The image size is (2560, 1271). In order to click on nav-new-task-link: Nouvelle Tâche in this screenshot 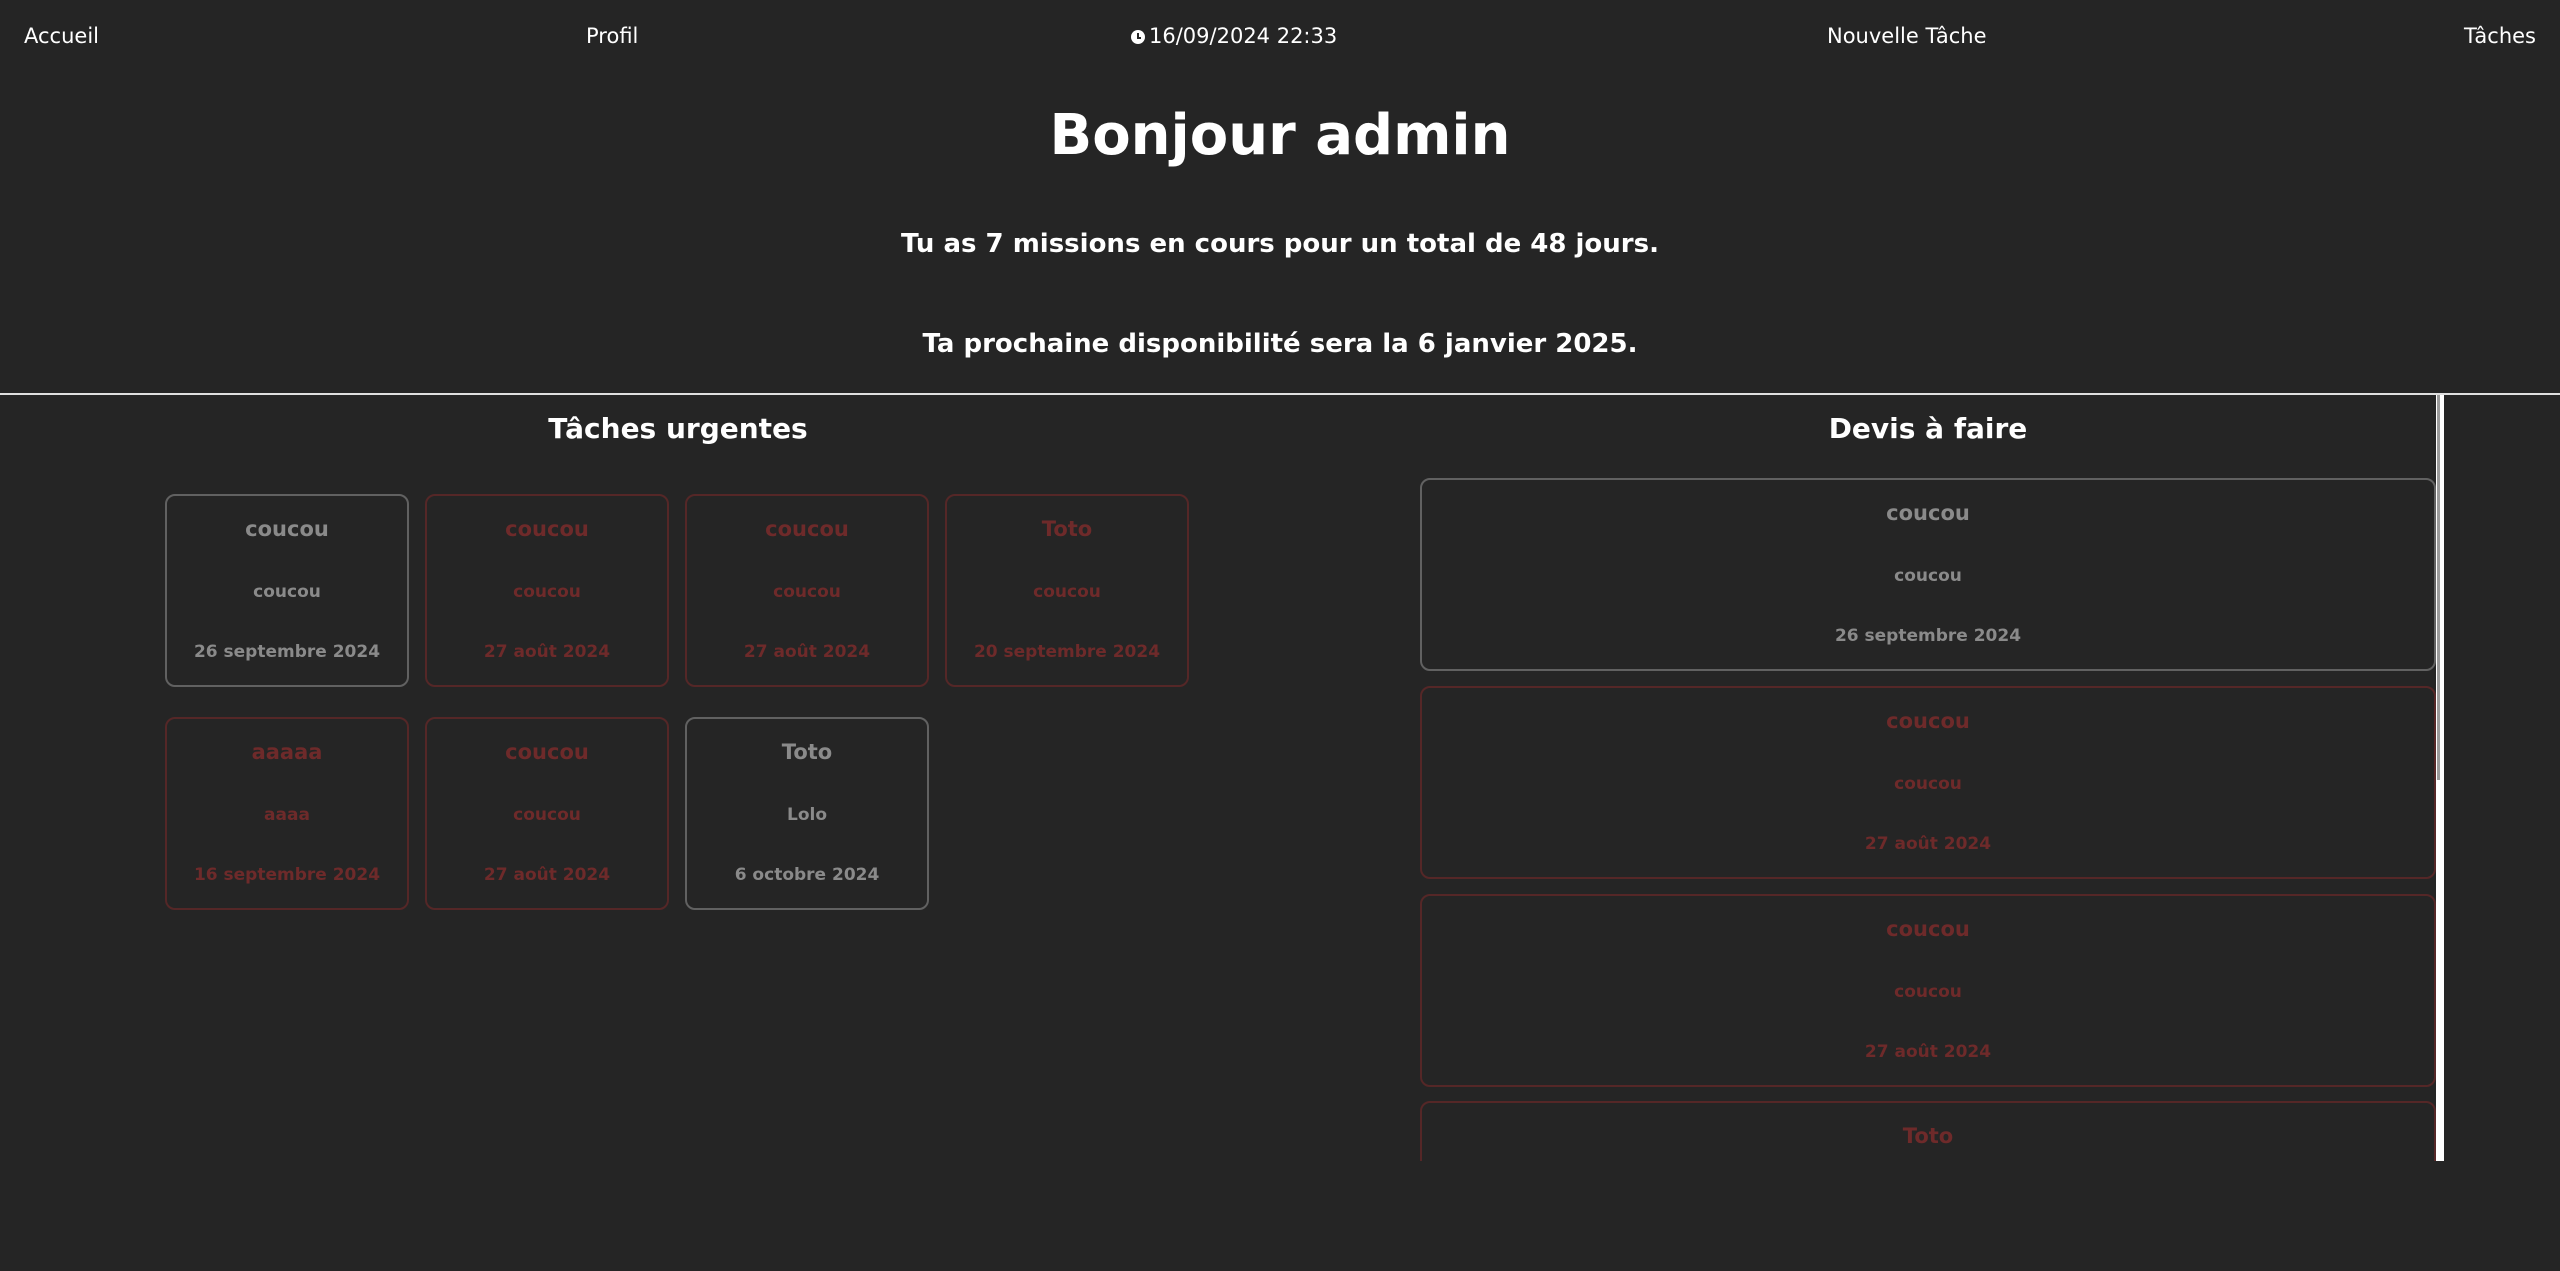, I will do `click(1907, 36)`.